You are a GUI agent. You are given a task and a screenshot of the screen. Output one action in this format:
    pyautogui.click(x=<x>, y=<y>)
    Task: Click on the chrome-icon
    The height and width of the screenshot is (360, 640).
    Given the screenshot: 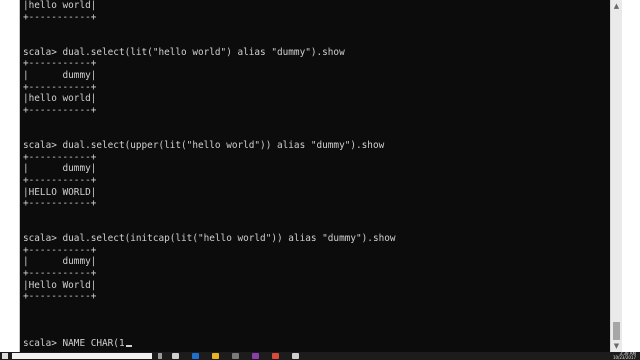 What is the action you would take?
    pyautogui.click(x=275, y=356)
    